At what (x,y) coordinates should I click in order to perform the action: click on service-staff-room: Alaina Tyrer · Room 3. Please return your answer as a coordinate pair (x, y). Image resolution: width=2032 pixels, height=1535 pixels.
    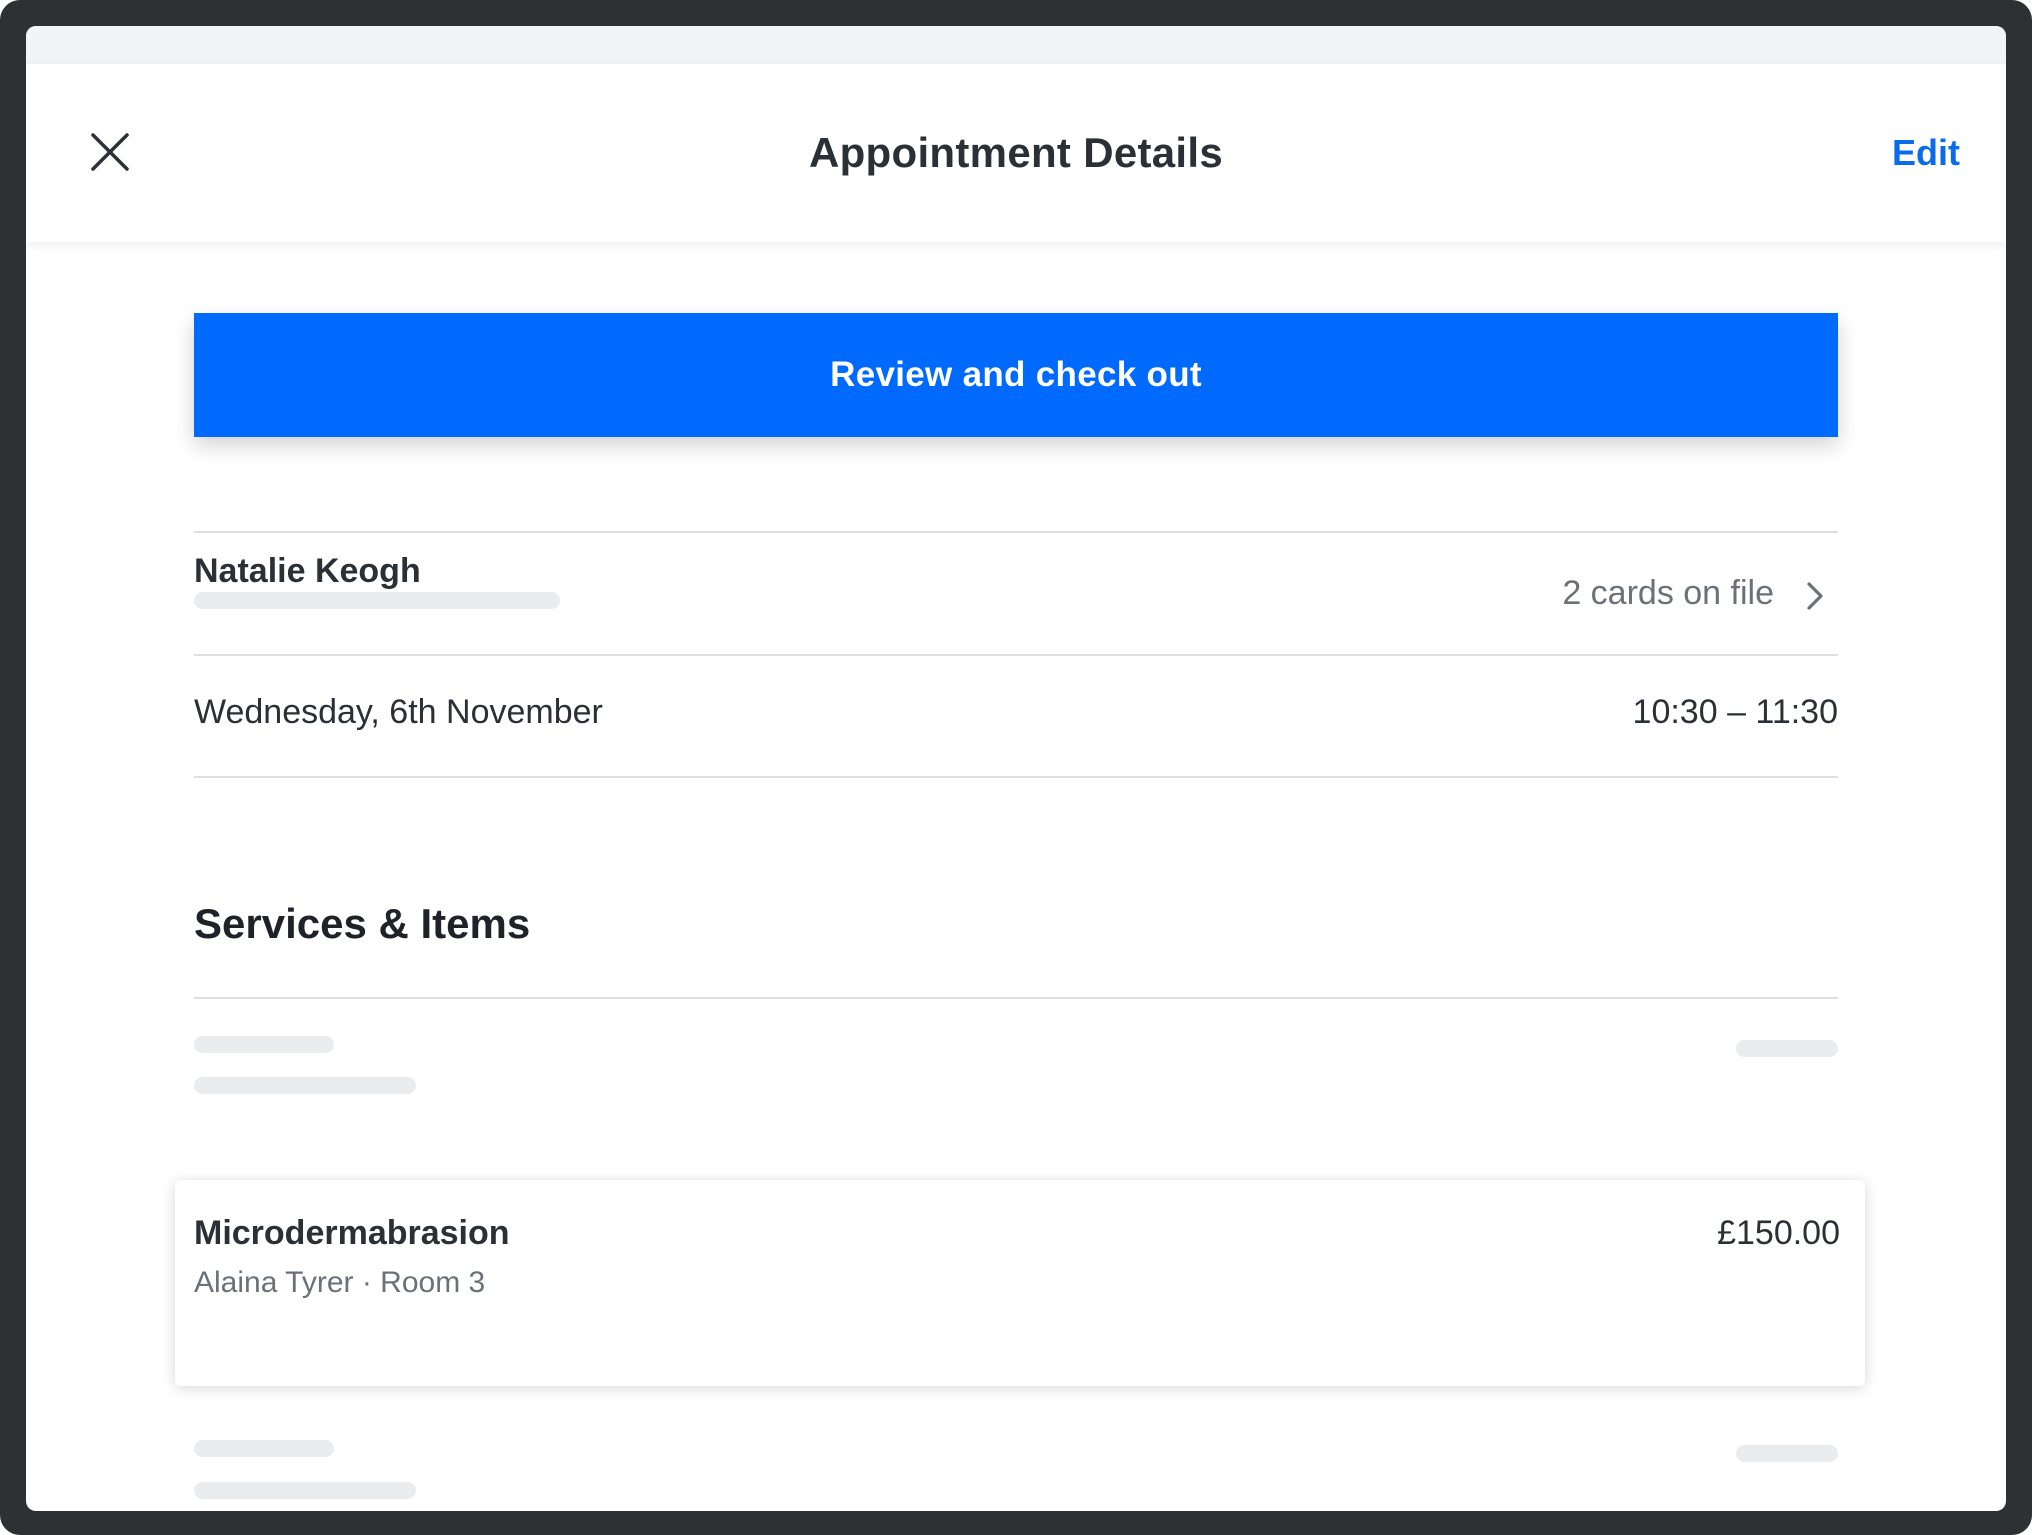
    Looking at the image, I should click on (340, 1282).